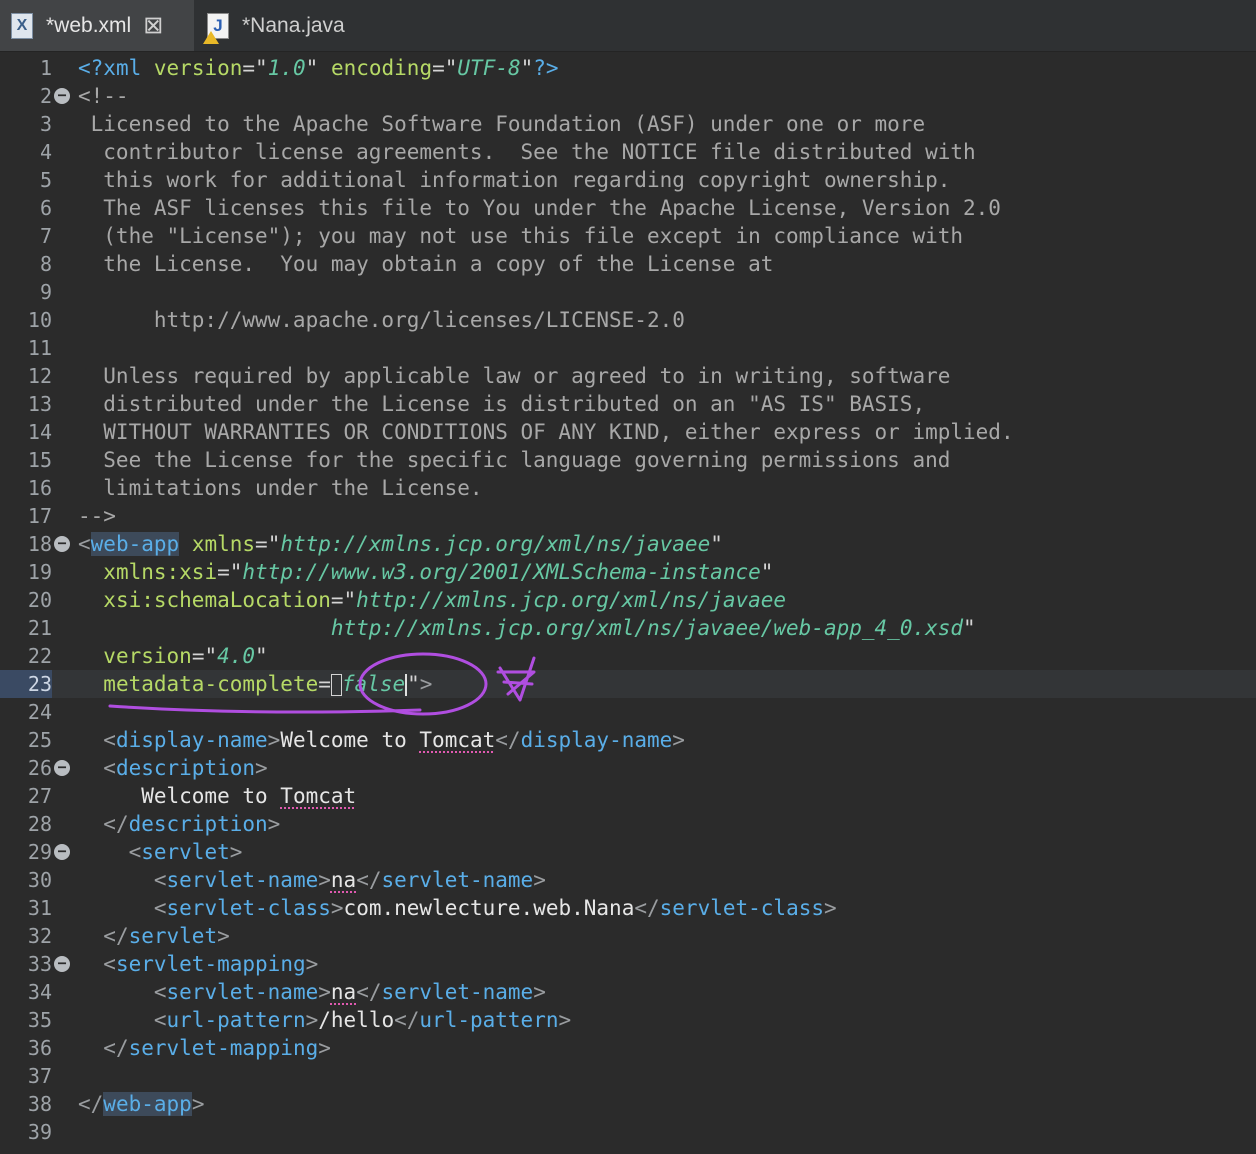  I want to click on java-file-icon: J, so click(216, 28).